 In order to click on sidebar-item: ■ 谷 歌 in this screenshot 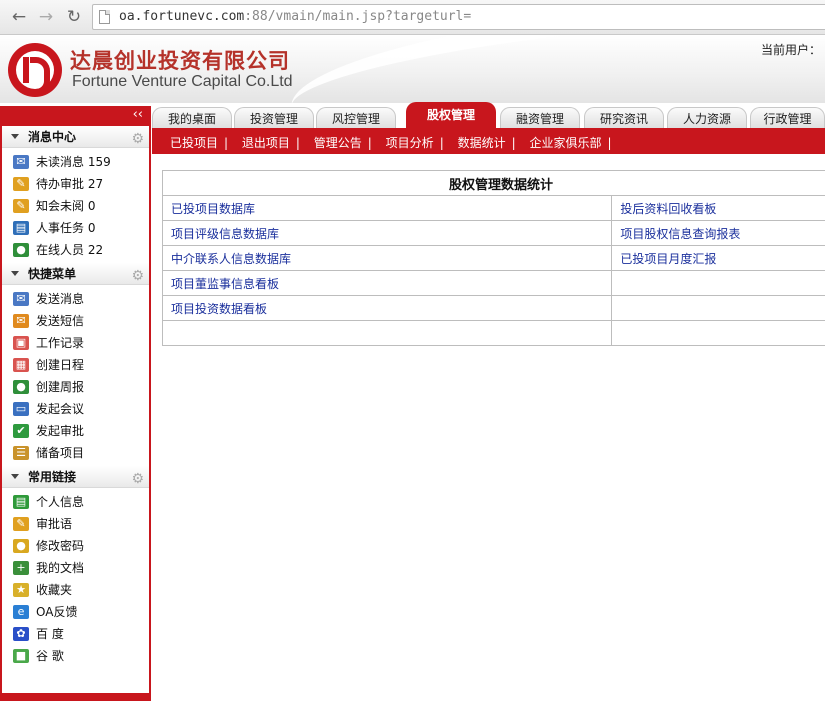, I will do `click(75, 656)`.